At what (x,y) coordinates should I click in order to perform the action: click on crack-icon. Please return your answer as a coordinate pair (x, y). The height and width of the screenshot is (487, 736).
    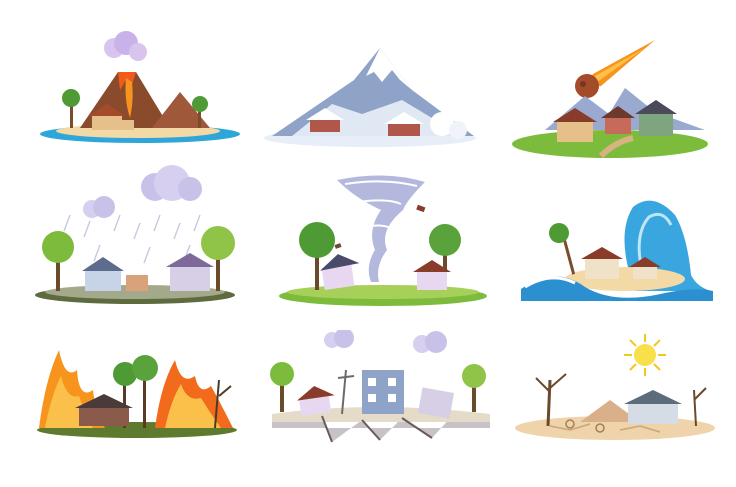
    Looking at the image, I should click on (380, 386).